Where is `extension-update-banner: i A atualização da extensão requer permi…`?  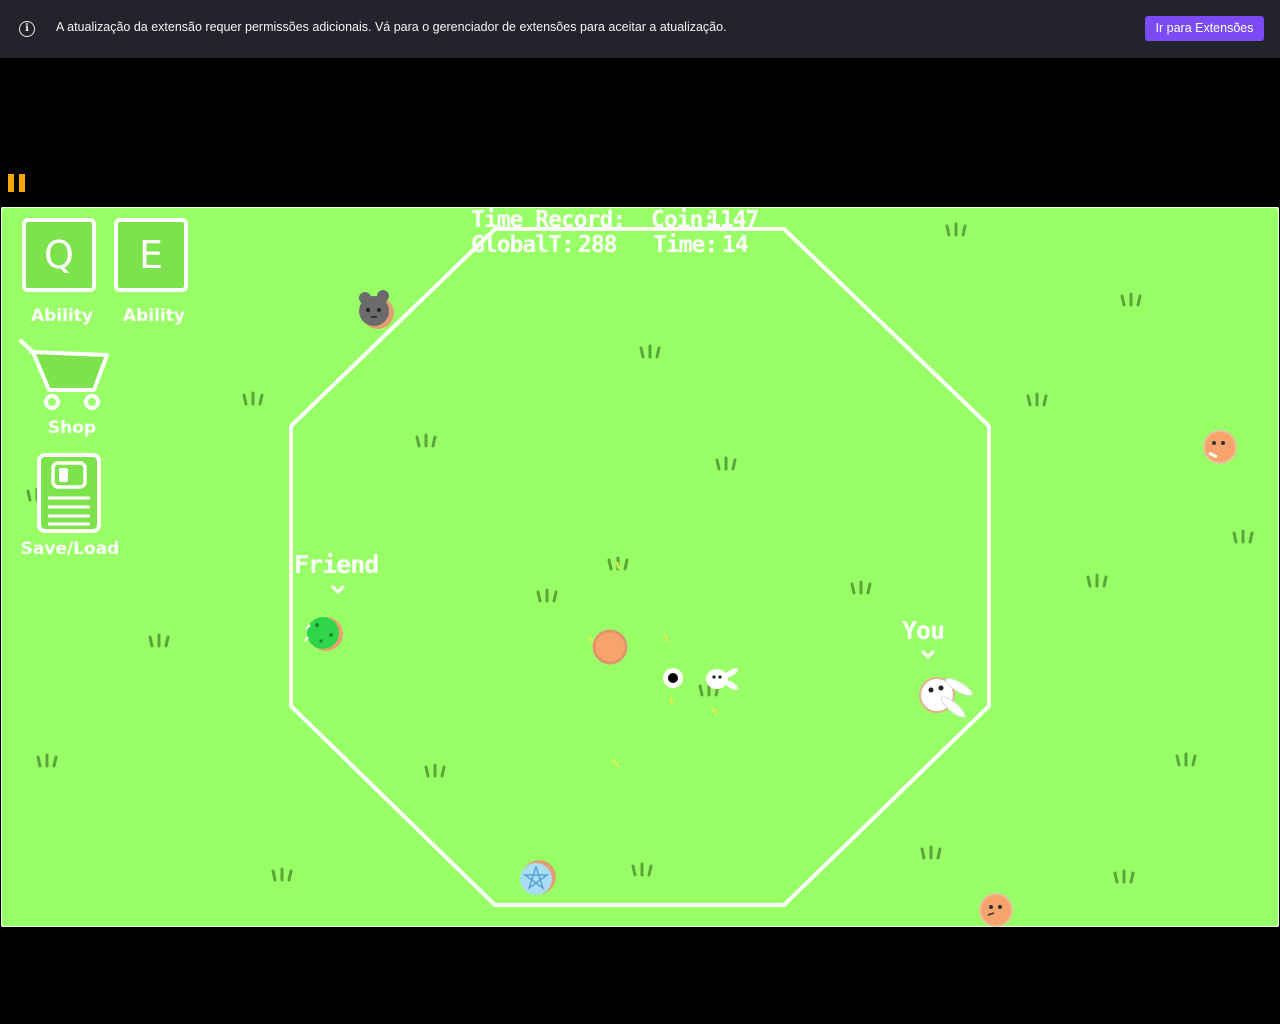
extension-update-banner: i A atualização da extensão requer permi… is located at coordinates (640, 29).